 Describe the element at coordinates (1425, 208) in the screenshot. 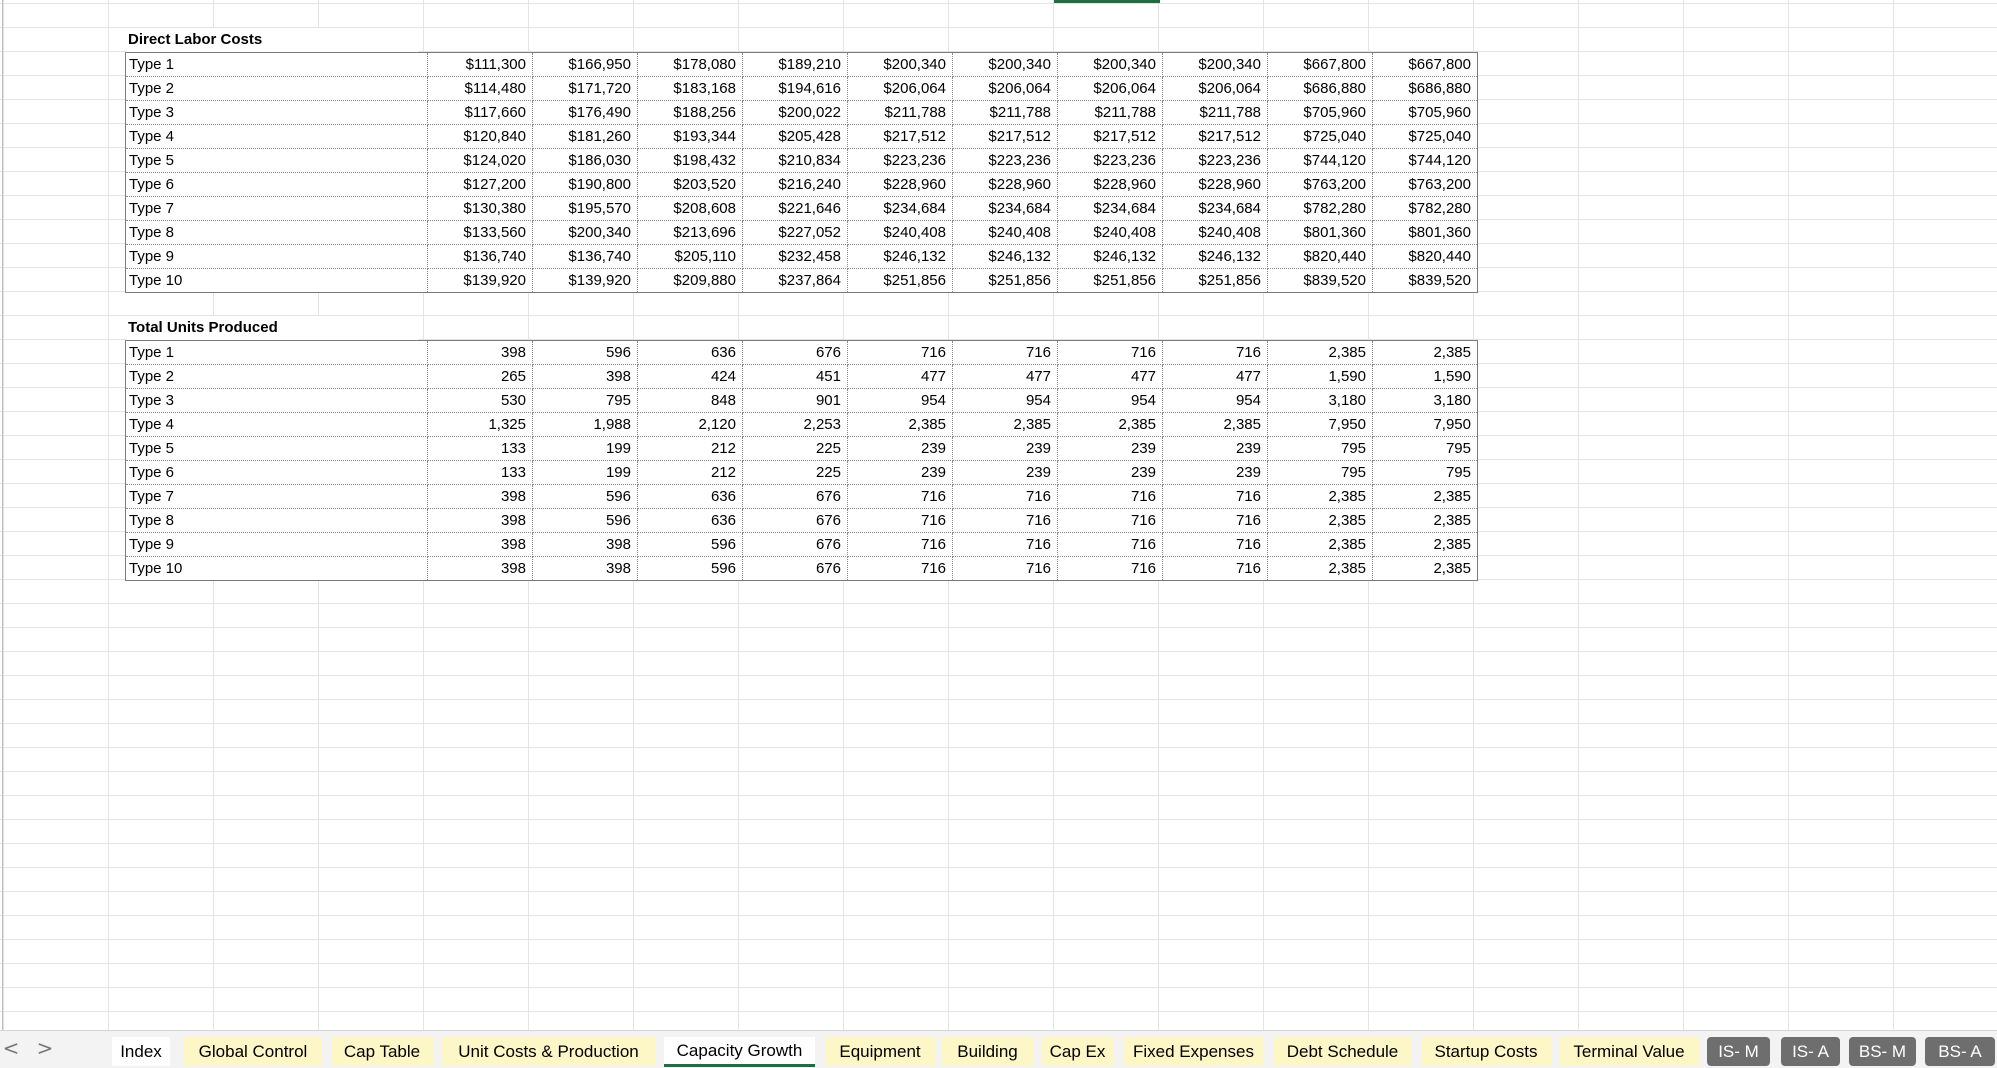

I see `value-cell: $782,280` at that location.